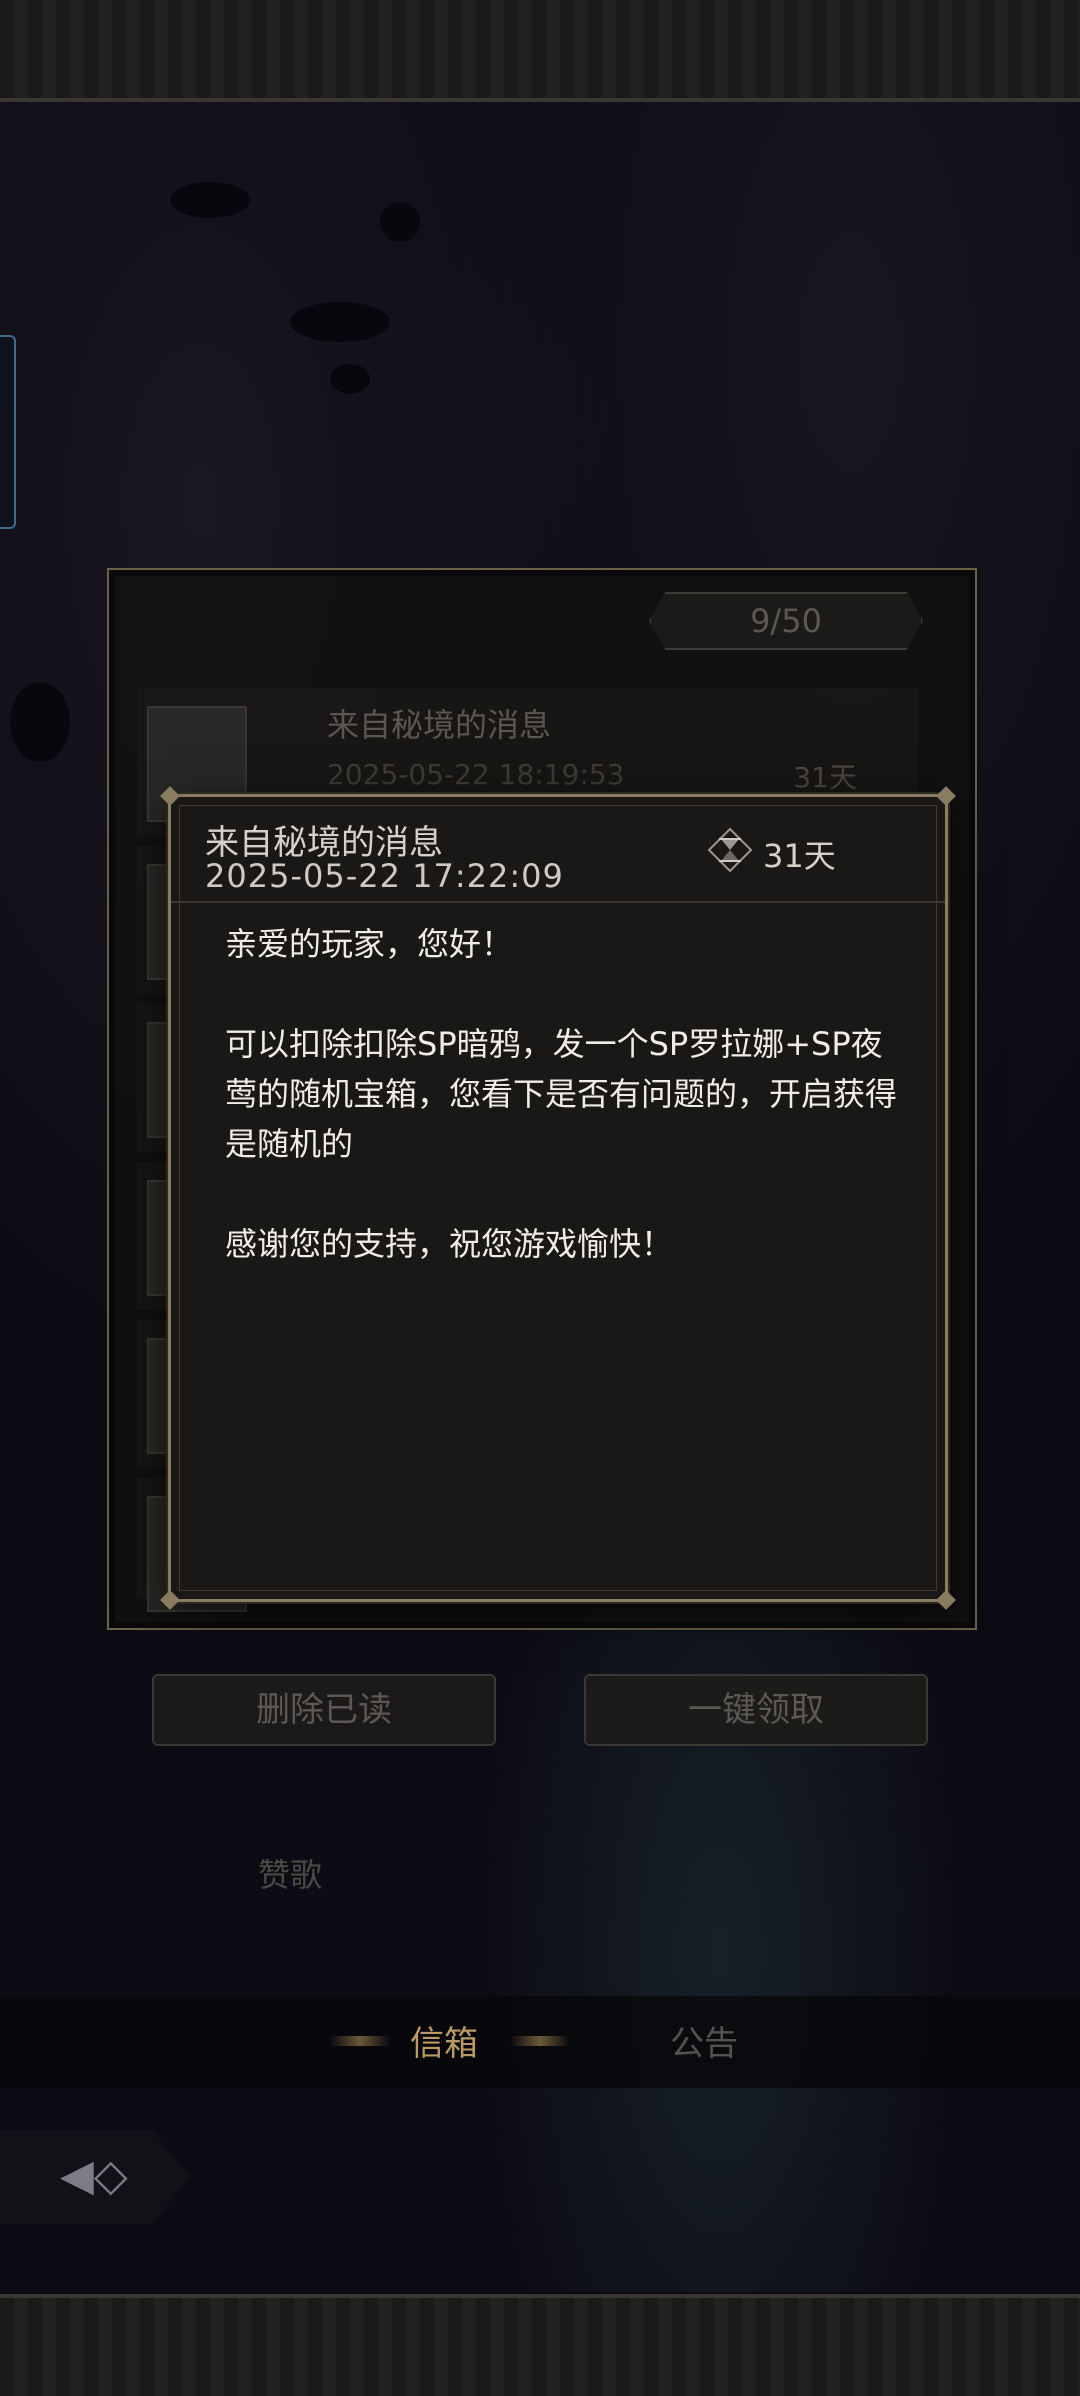  Describe the element at coordinates (540, 51) in the screenshot. I see `top-frame-border` at that location.